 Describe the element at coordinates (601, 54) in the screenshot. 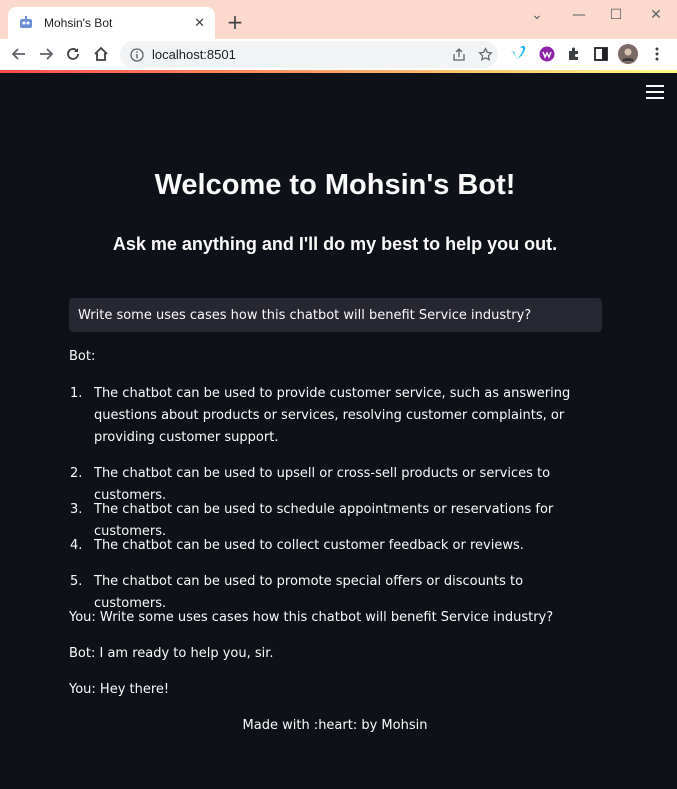

I see `sidebar-icon` at that location.